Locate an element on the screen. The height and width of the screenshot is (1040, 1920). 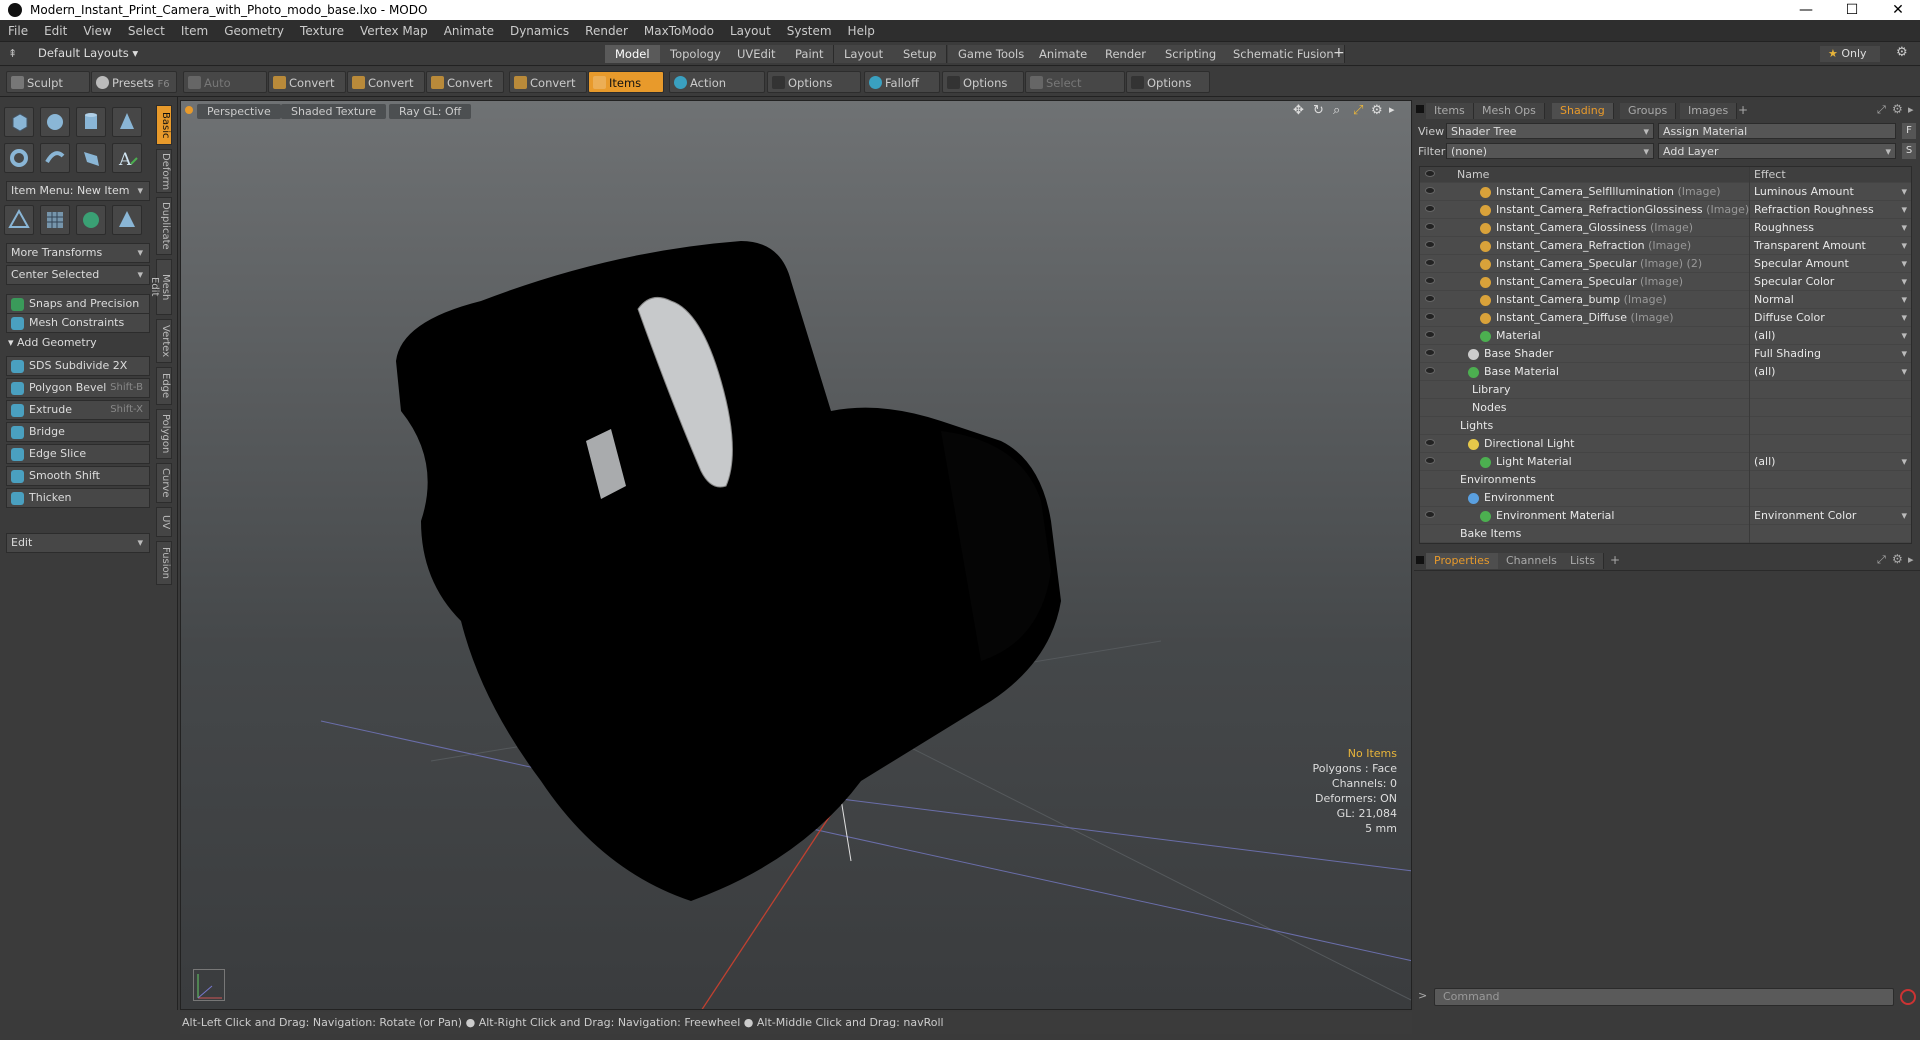
tree-row: Library is located at coordinates (1665, 390).